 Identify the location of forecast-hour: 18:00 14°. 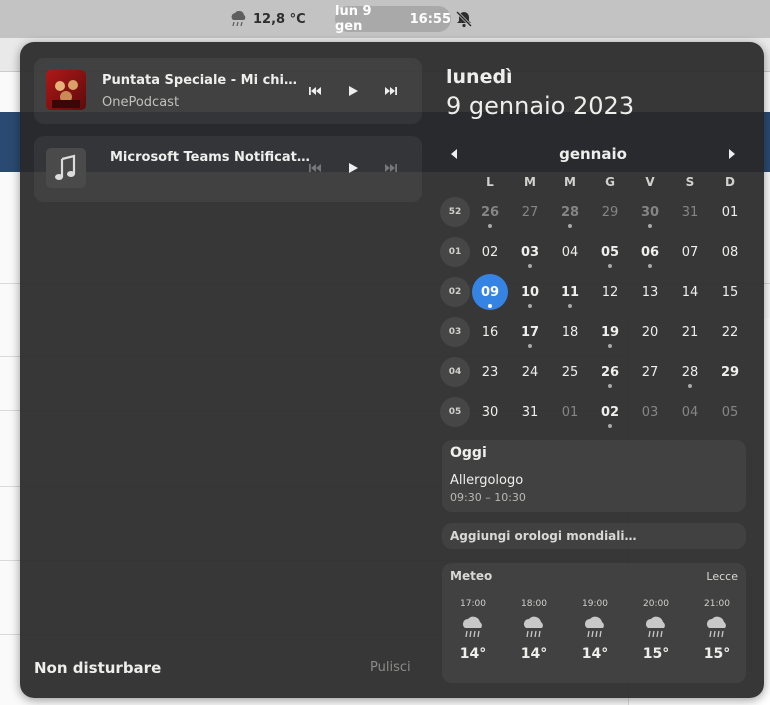
(534, 630).